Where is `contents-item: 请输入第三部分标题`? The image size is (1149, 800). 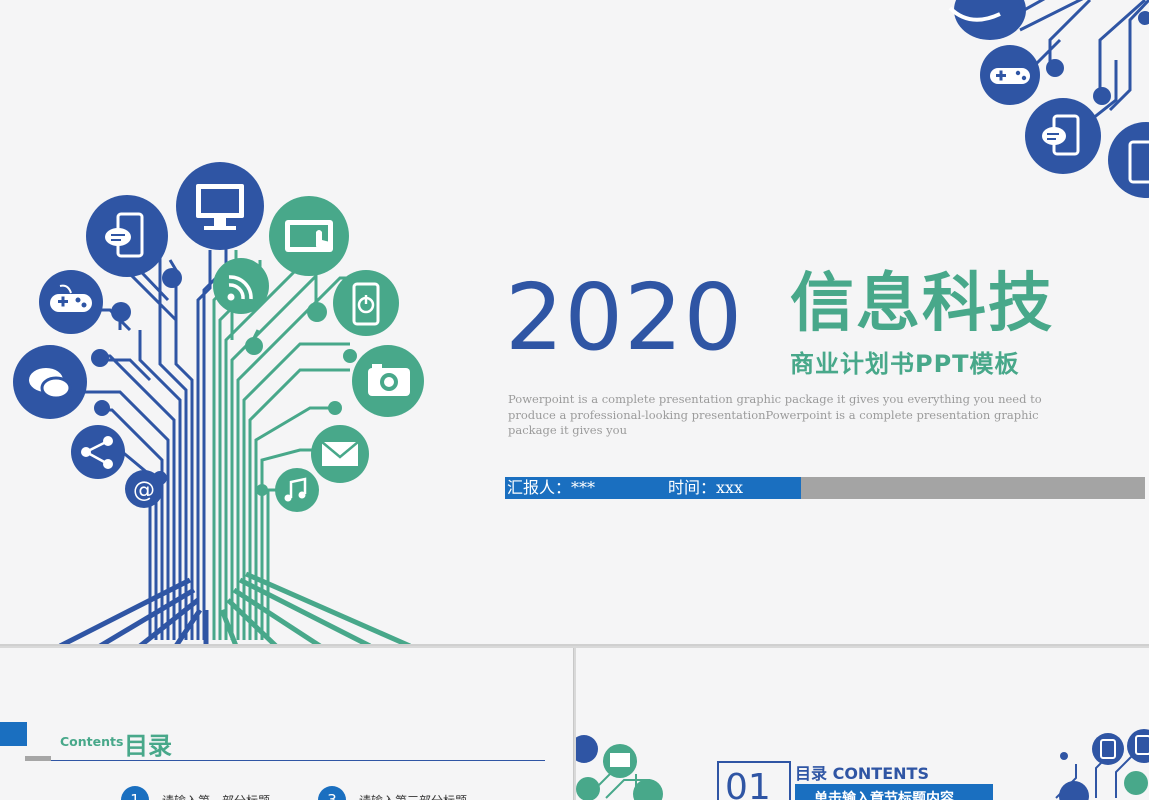
contents-item: 请输入第三部分标题 is located at coordinates (413, 796).